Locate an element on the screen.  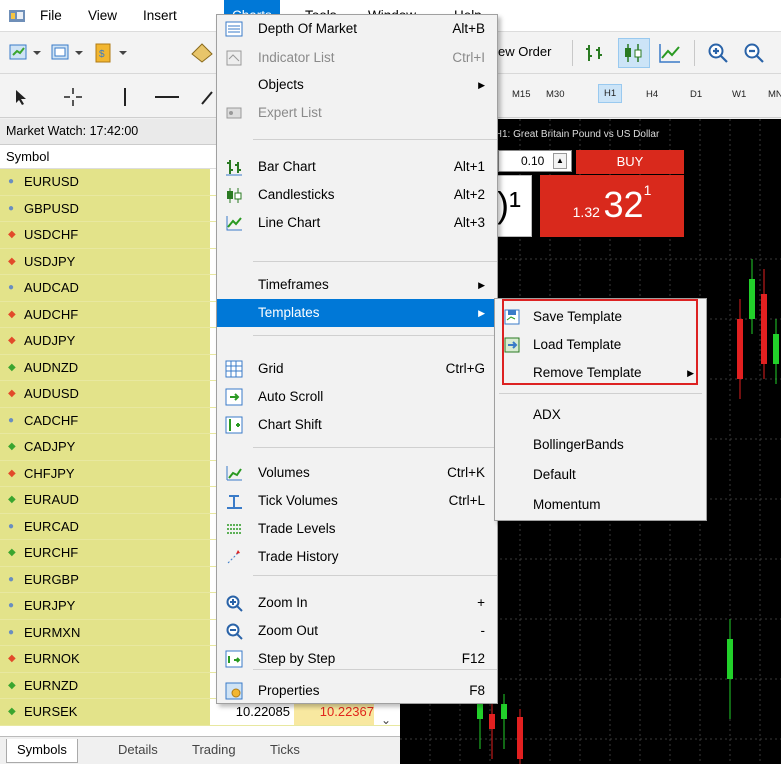
menu-item-label: Step by Step is located at coordinates (297, 658).